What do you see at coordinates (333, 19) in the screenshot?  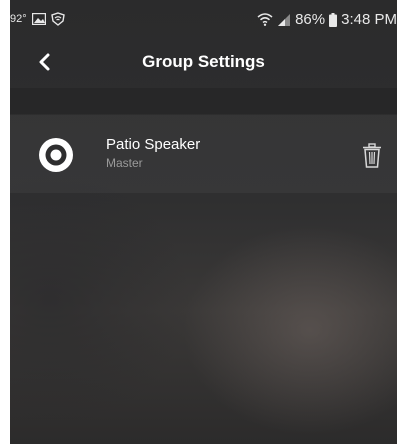 I see `battery-icon` at bounding box center [333, 19].